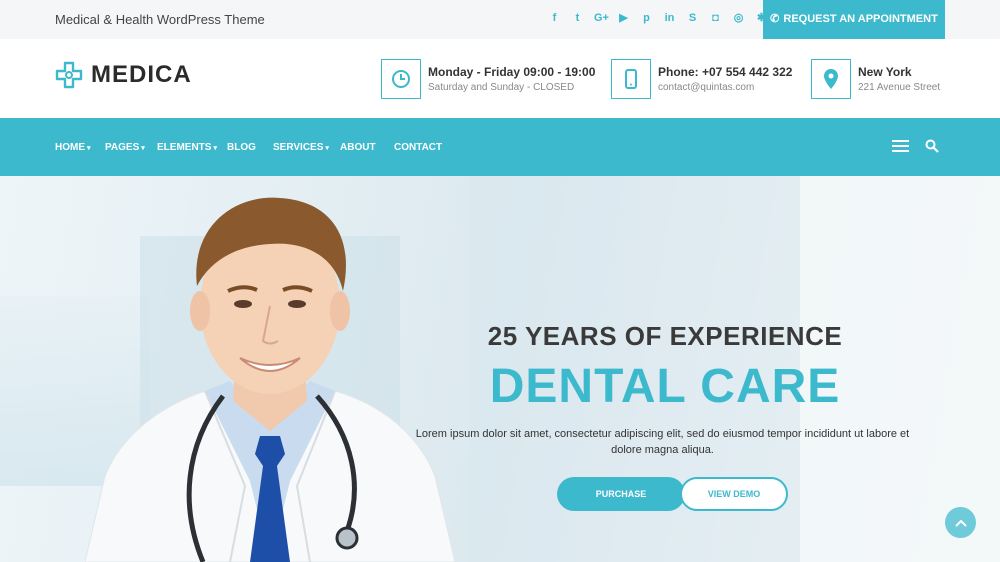 This screenshot has height=562, width=1000. I want to click on mobile-phone-icon, so click(631, 79).